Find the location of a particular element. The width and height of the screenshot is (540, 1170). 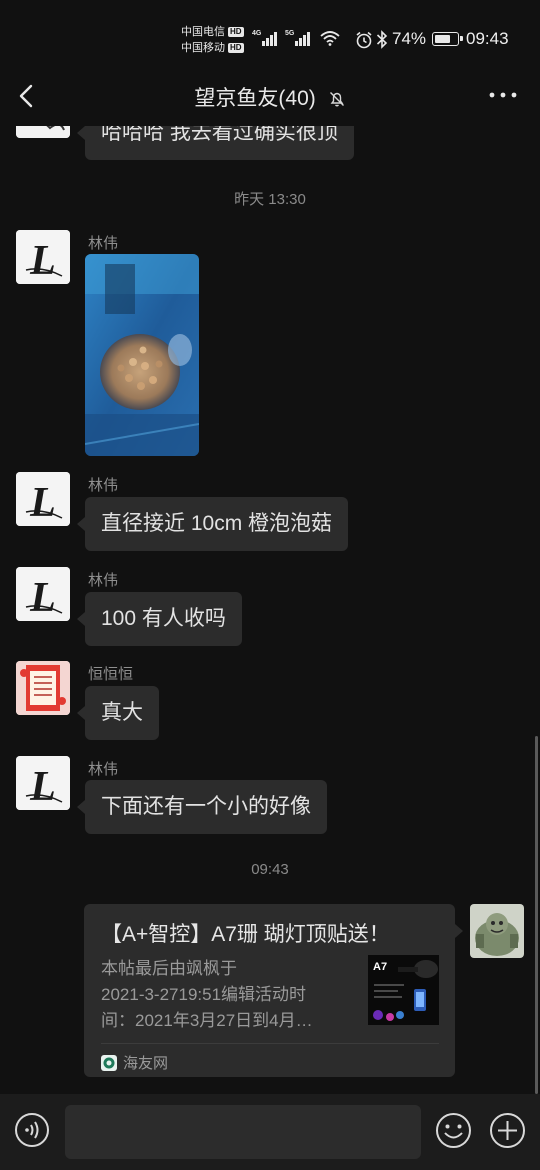

timestamp: 昨天 13:30 is located at coordinates (270, 199).